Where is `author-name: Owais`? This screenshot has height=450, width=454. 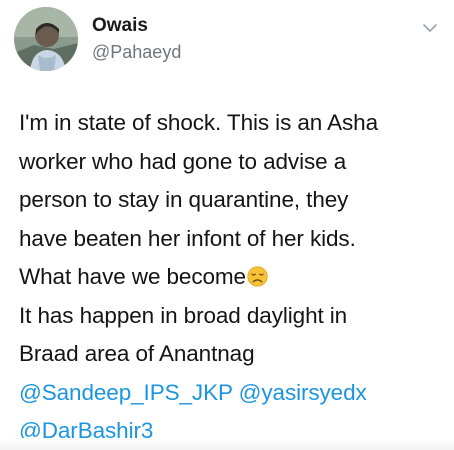
author-name: Owais is located at coordinates (120, 26).